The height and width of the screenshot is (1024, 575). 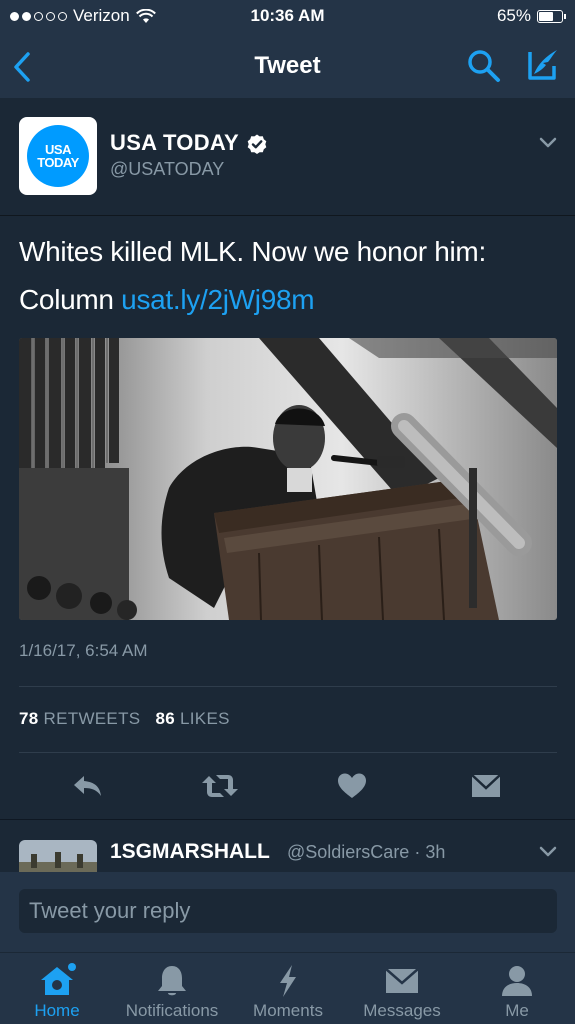 I want to click on tweet-text-line2: Column usat.ly/2jWj98m, so click(x=289, y=300).